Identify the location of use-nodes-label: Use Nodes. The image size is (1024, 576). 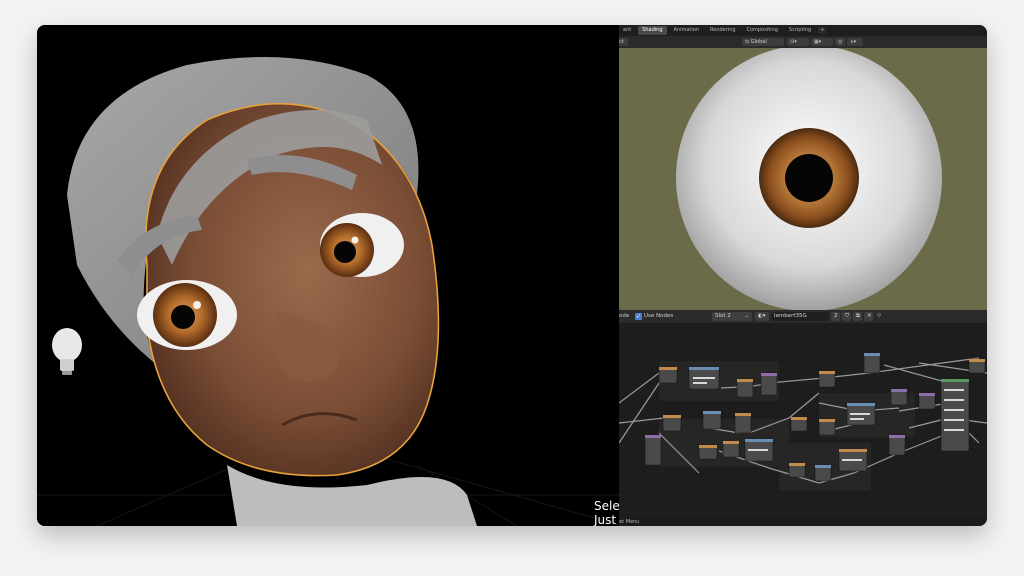
(659, 316).